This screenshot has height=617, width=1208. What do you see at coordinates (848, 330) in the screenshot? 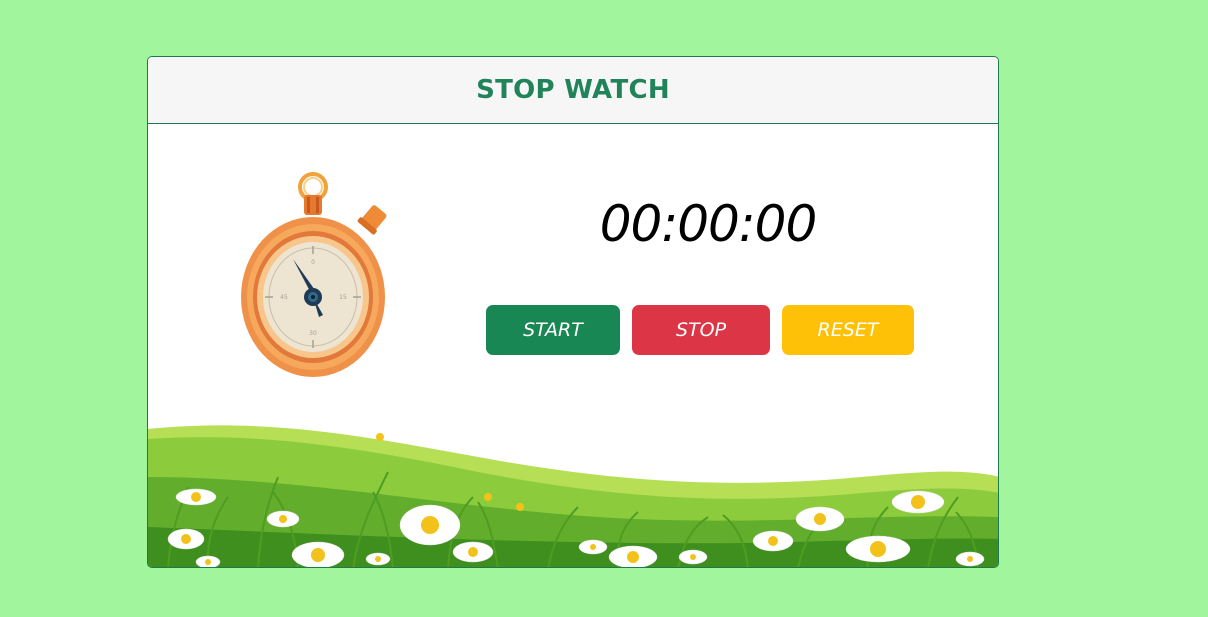
I see `reset-button: RESET` at bounding box center [848, 330].